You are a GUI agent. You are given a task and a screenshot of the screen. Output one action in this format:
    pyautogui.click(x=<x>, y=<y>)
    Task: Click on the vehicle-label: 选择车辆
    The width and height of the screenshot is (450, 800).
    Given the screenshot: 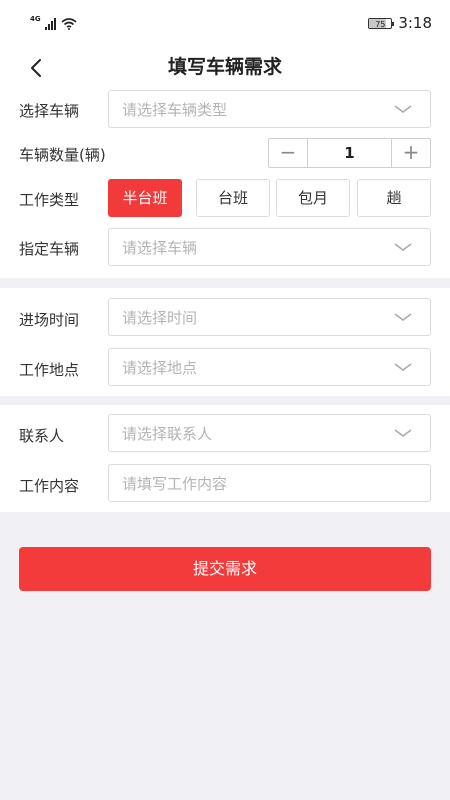 What is the action you would take?
    pyautogui.click(x=49, y=111)
    